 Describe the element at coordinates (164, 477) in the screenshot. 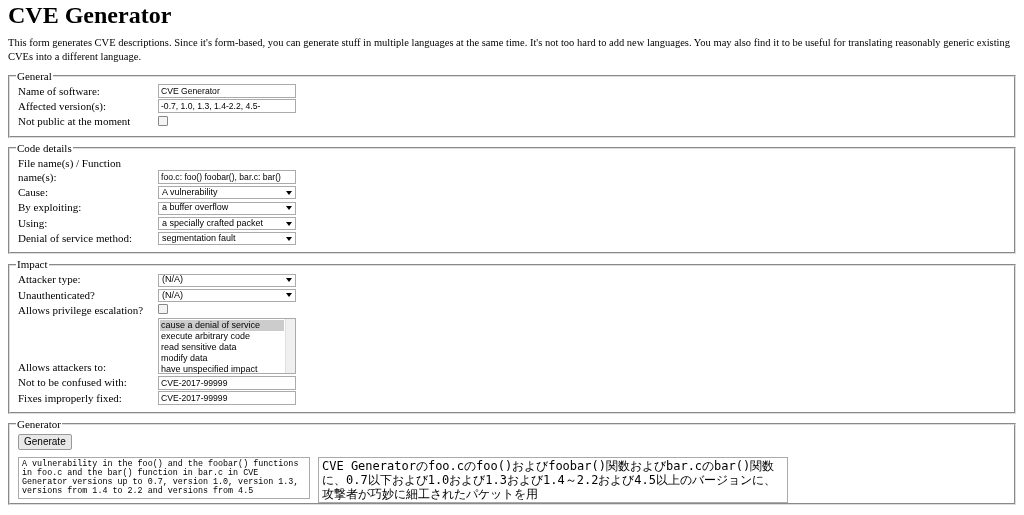

I see `output-text-area: A vulnerability in the foo() and the foobar() functions in foo.c and the bar() function in bar.c in CVE Generator versions up to 0.7, version 1.0, version 1.3, versions from 1.4 to 2.2 and versions from 4.5` at that location.